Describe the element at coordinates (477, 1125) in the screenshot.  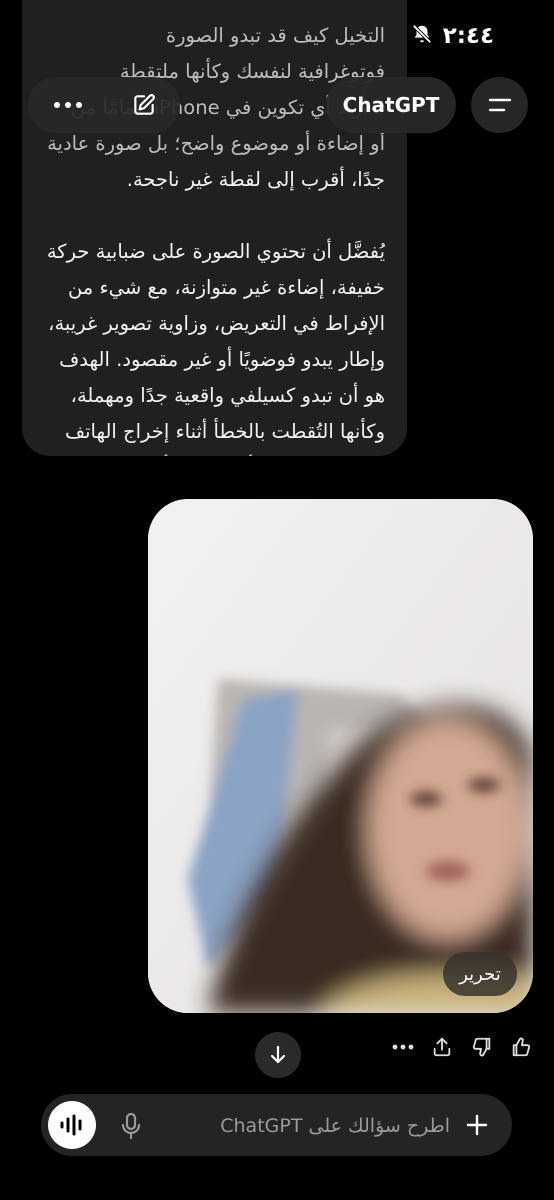
I see `plus-icon` at that location.